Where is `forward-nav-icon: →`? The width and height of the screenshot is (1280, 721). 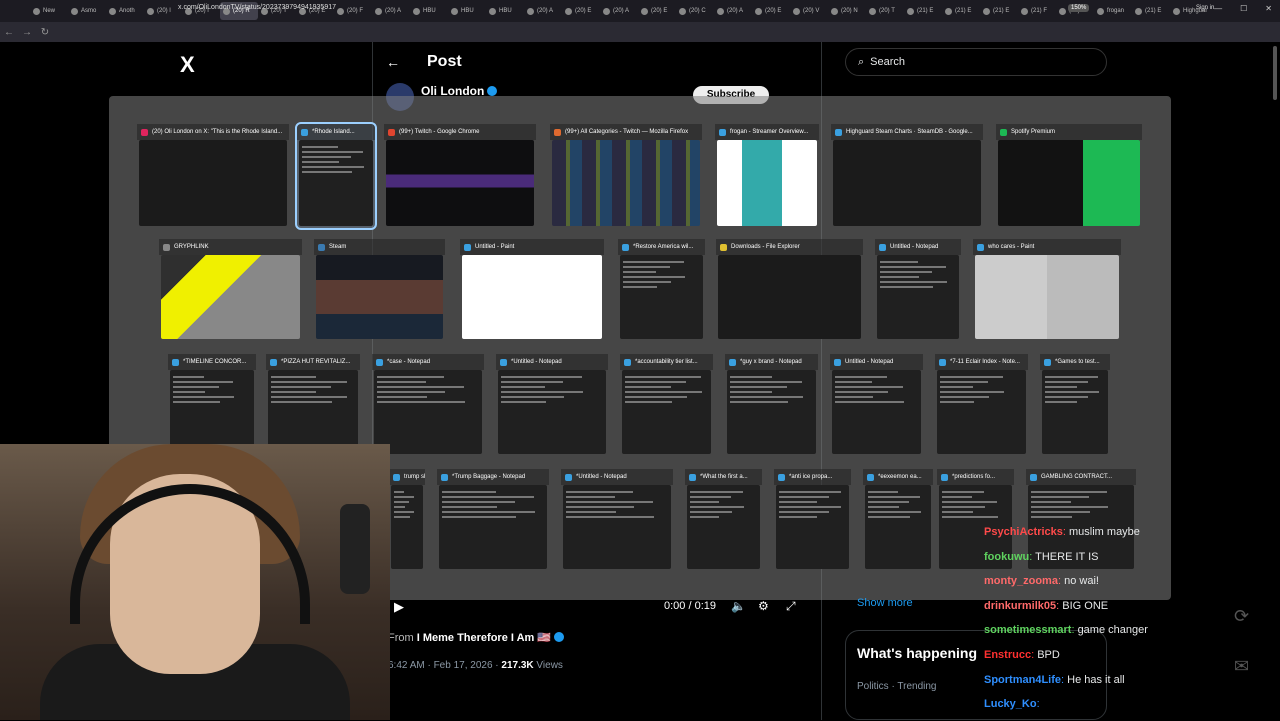 forward-nav-icon: → is located at coordinates (27, 32).